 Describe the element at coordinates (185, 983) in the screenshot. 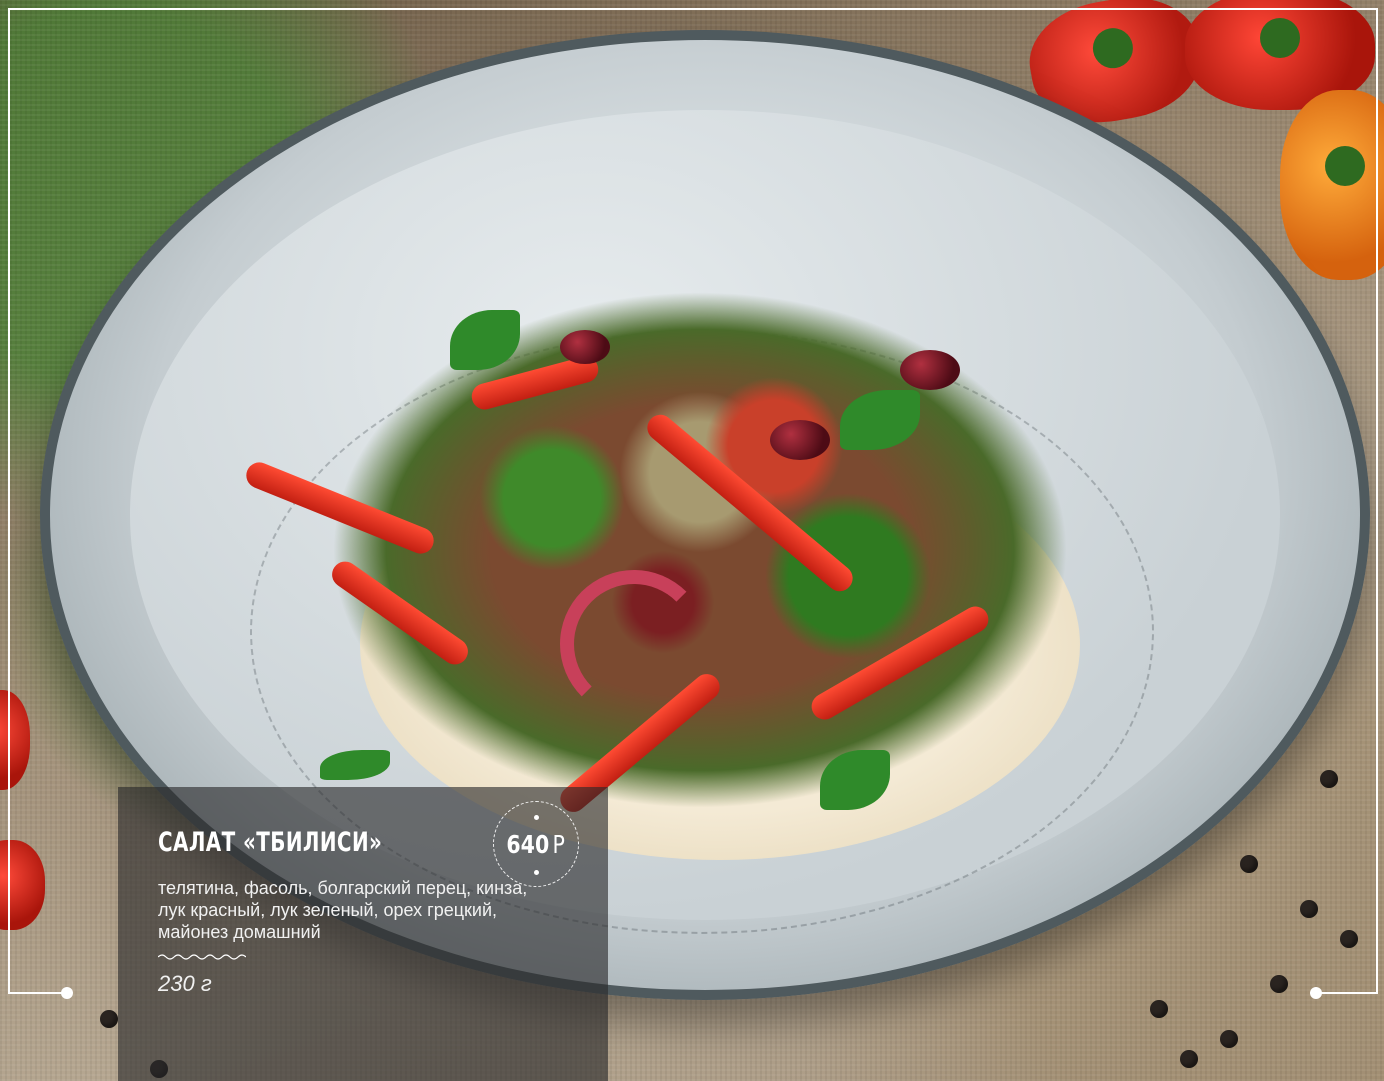

I see `dish-weight: 230 г` at that location.